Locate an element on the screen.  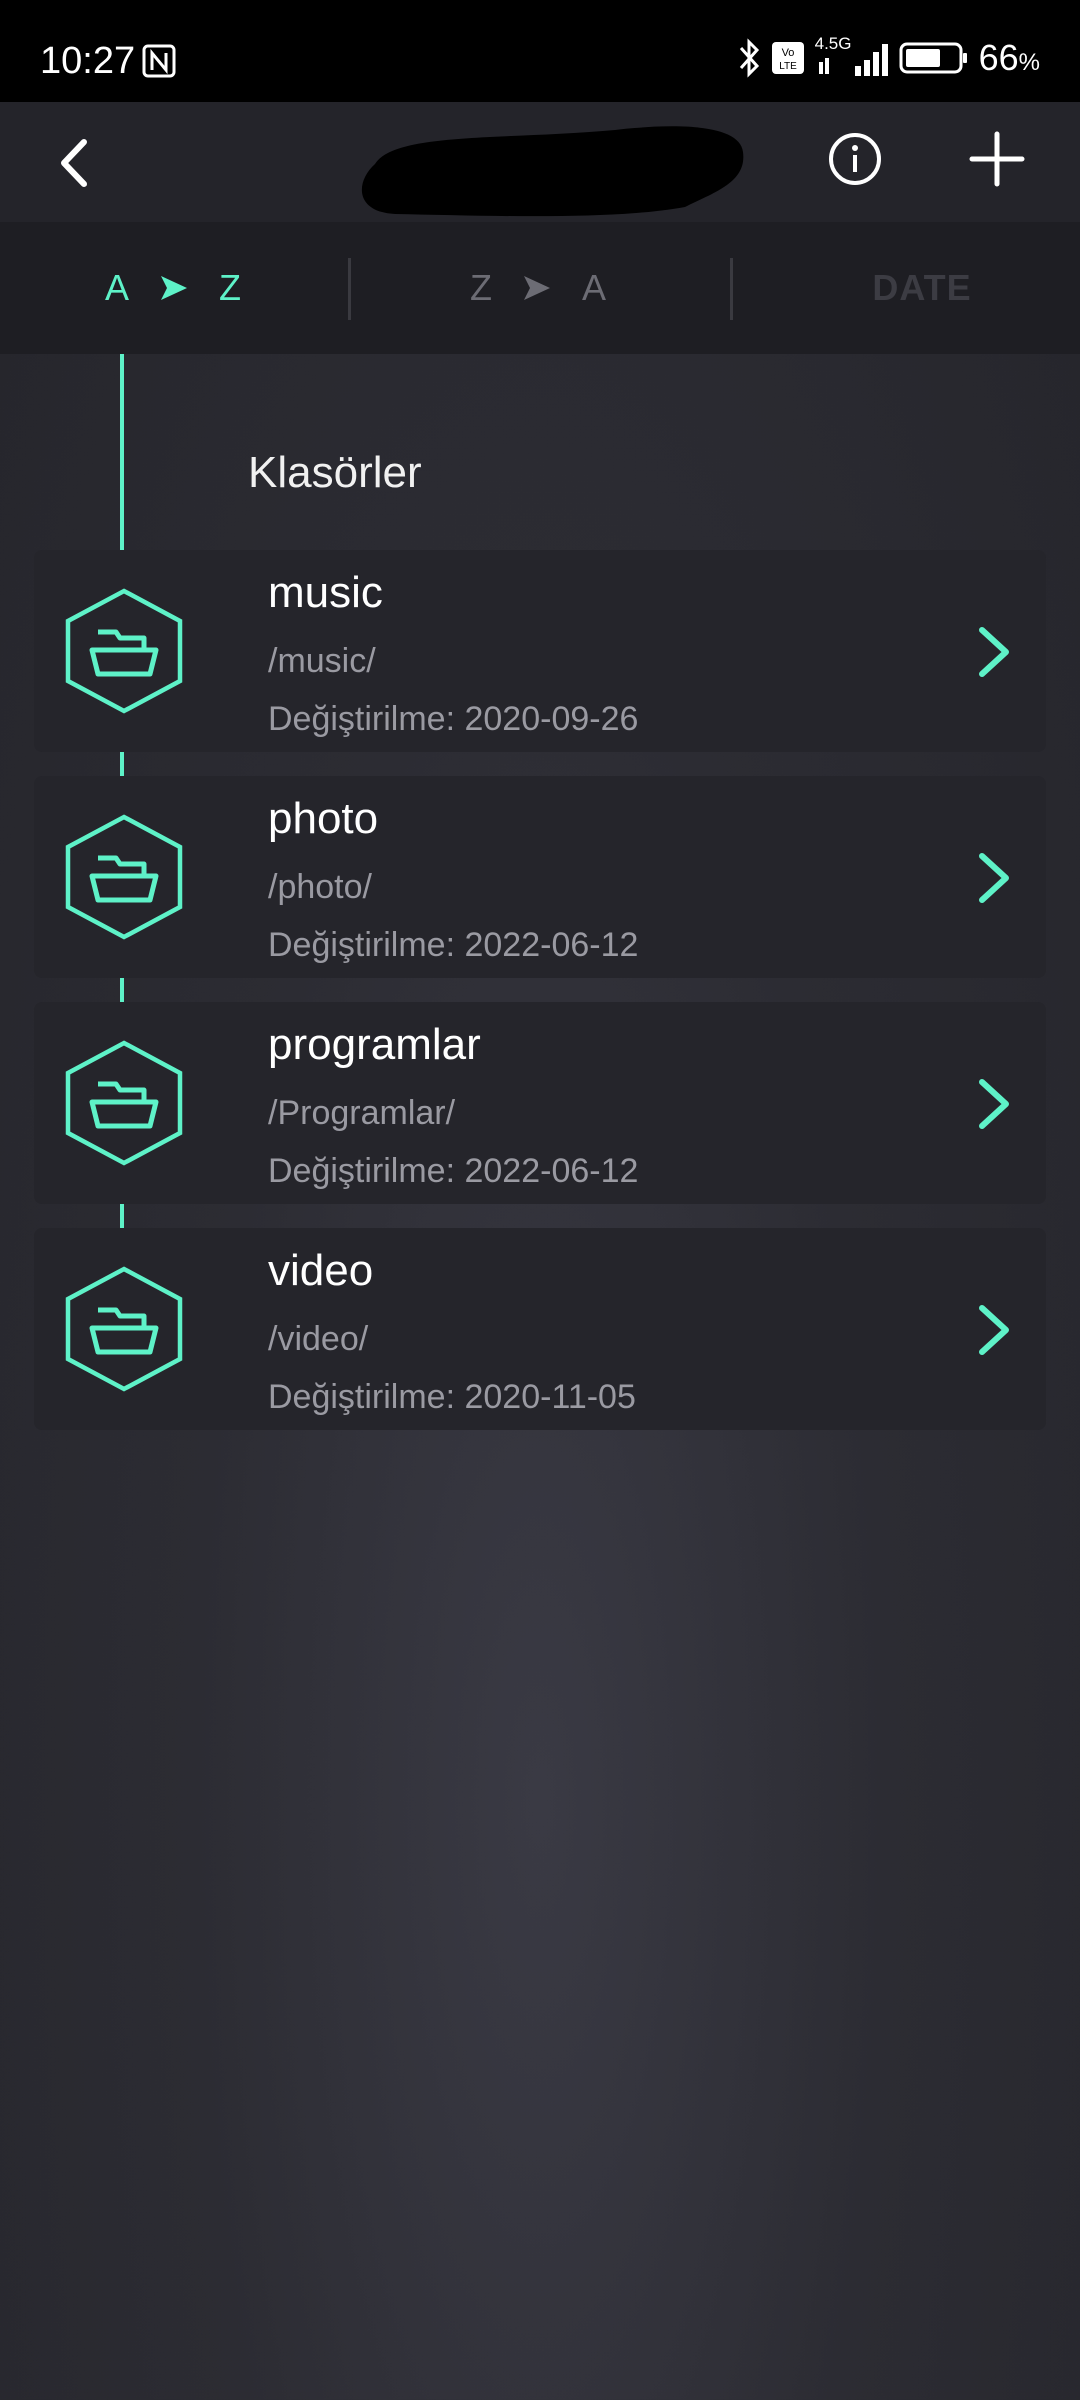
back-arrow-icon is located at coordinates (79, 163).